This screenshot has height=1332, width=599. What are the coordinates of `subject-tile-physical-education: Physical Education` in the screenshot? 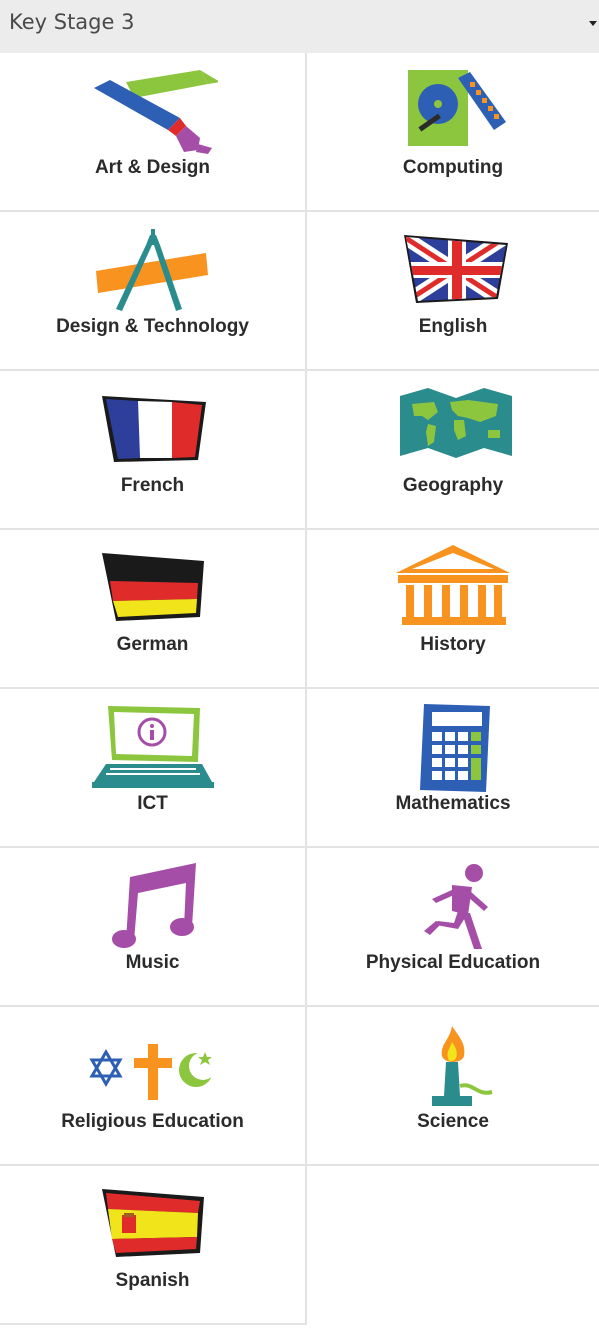 It's located at (453, 927).